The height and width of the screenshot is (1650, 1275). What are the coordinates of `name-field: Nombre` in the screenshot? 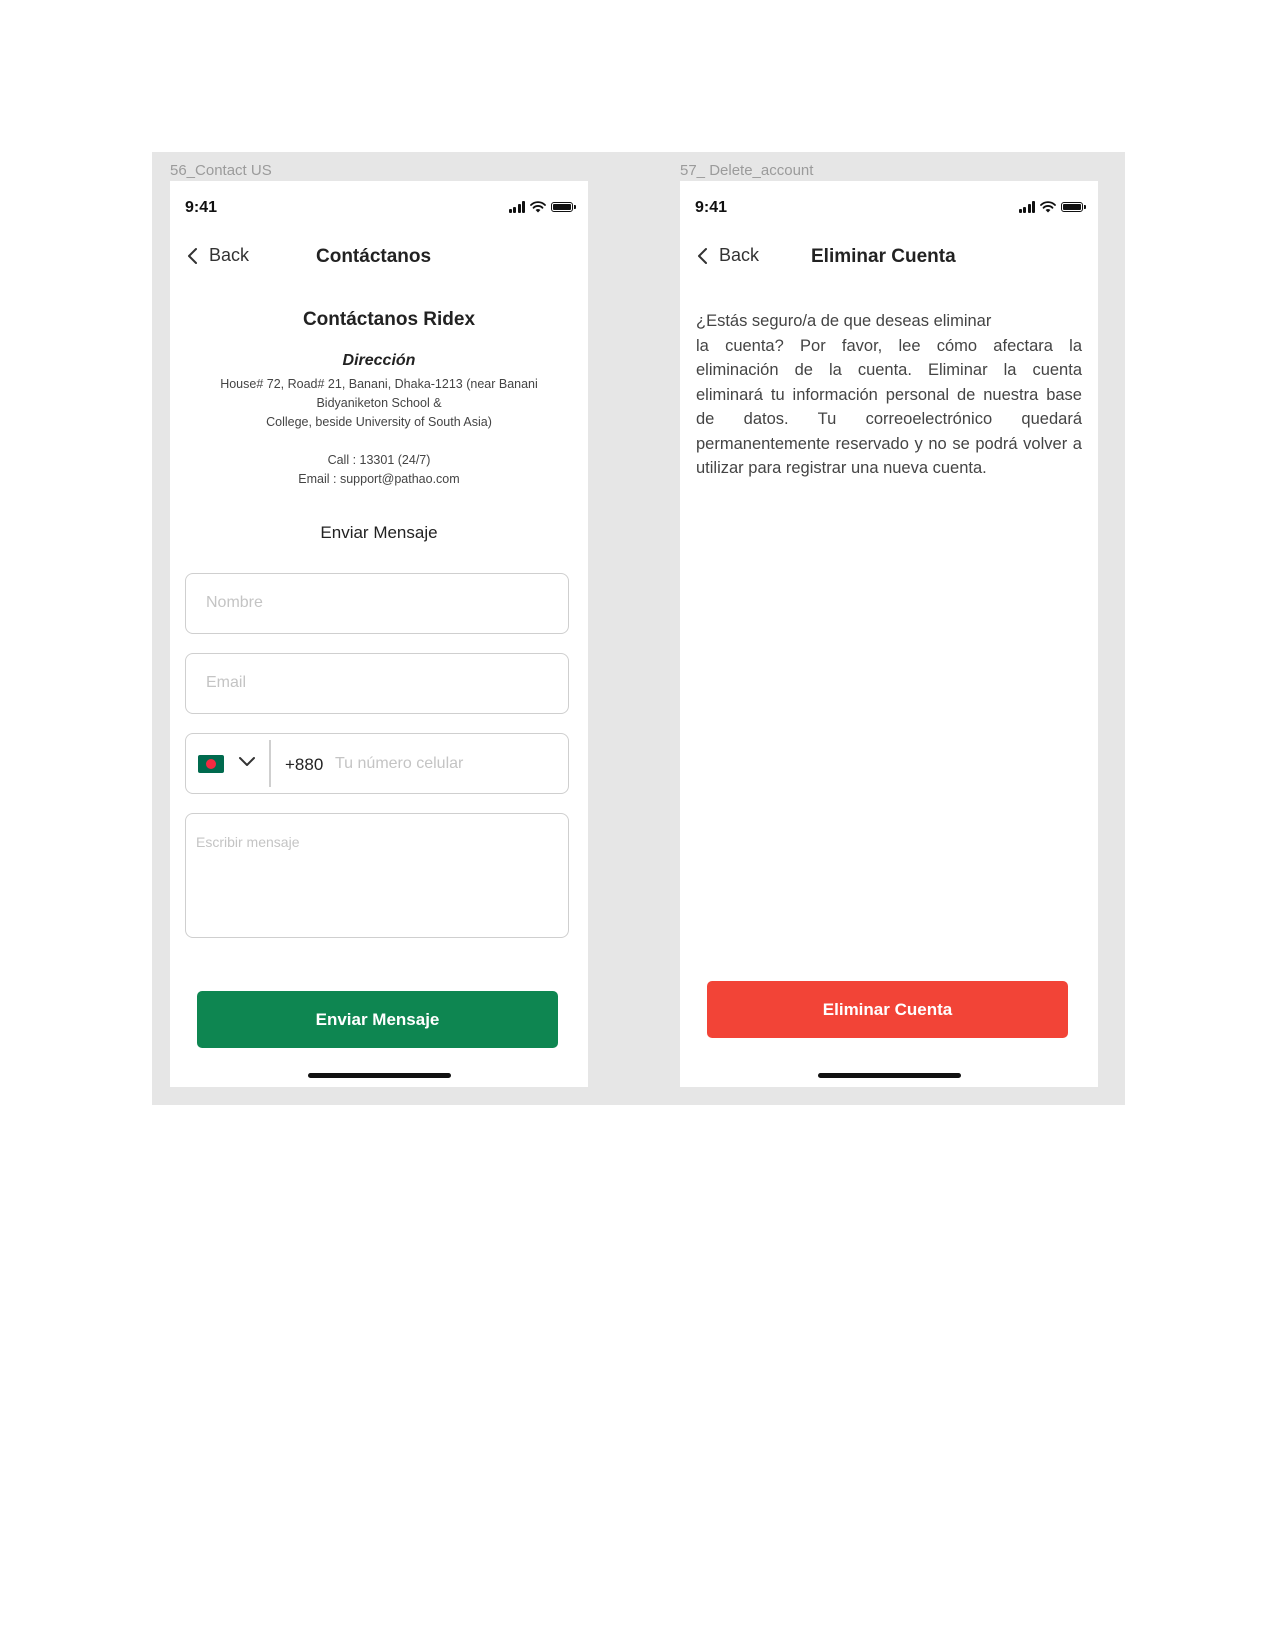 It's located at (377, 603).